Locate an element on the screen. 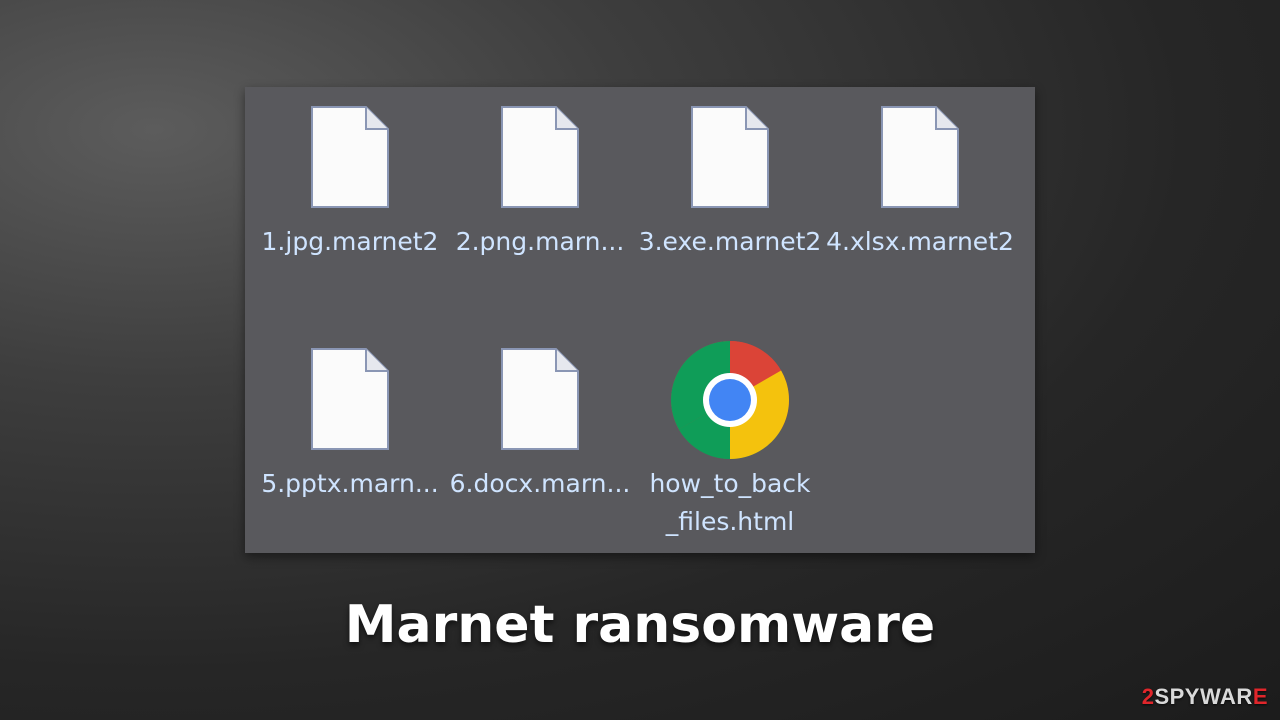 This screenshot has height=720, width=1280. watermark-logo: 2SPYWARE is located at coordinates (1205, 697).